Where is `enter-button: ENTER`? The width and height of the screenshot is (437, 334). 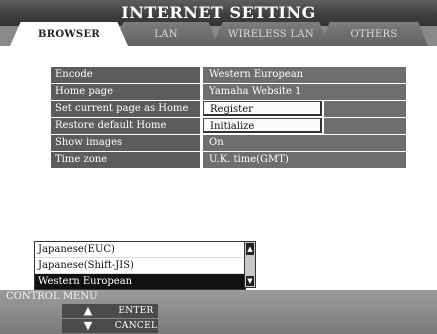 enter-button: ENTER is located at coordinates (136, 311).